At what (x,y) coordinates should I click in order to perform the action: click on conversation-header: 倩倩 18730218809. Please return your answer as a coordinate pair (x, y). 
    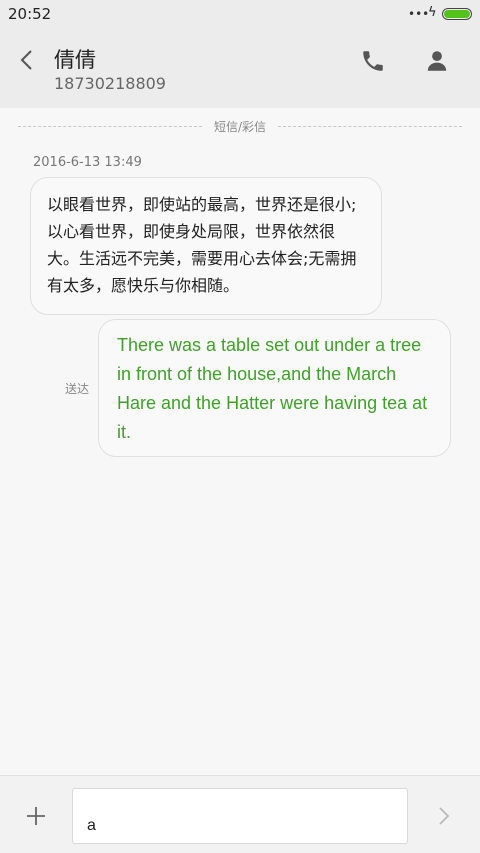
    Looking at the image, I should click on (240, 68).